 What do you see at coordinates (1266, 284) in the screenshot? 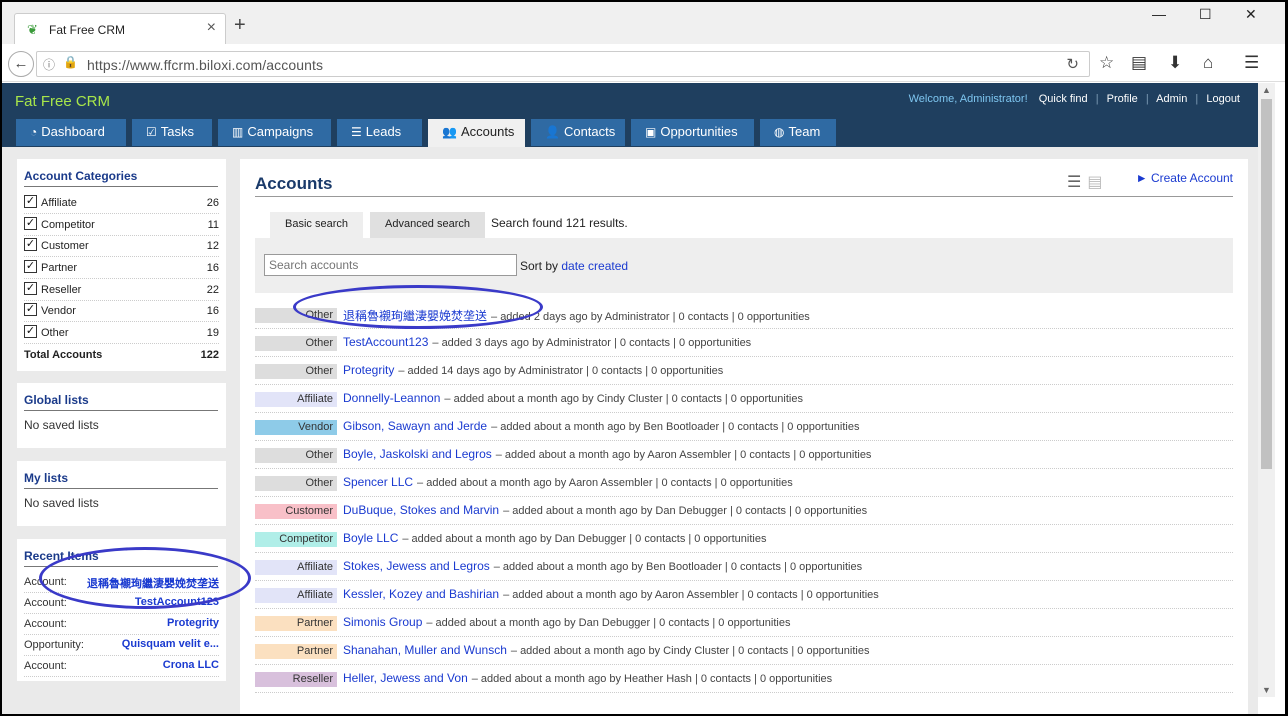
I see `scrollbar-thumb` at bounding box center [1266, 284].